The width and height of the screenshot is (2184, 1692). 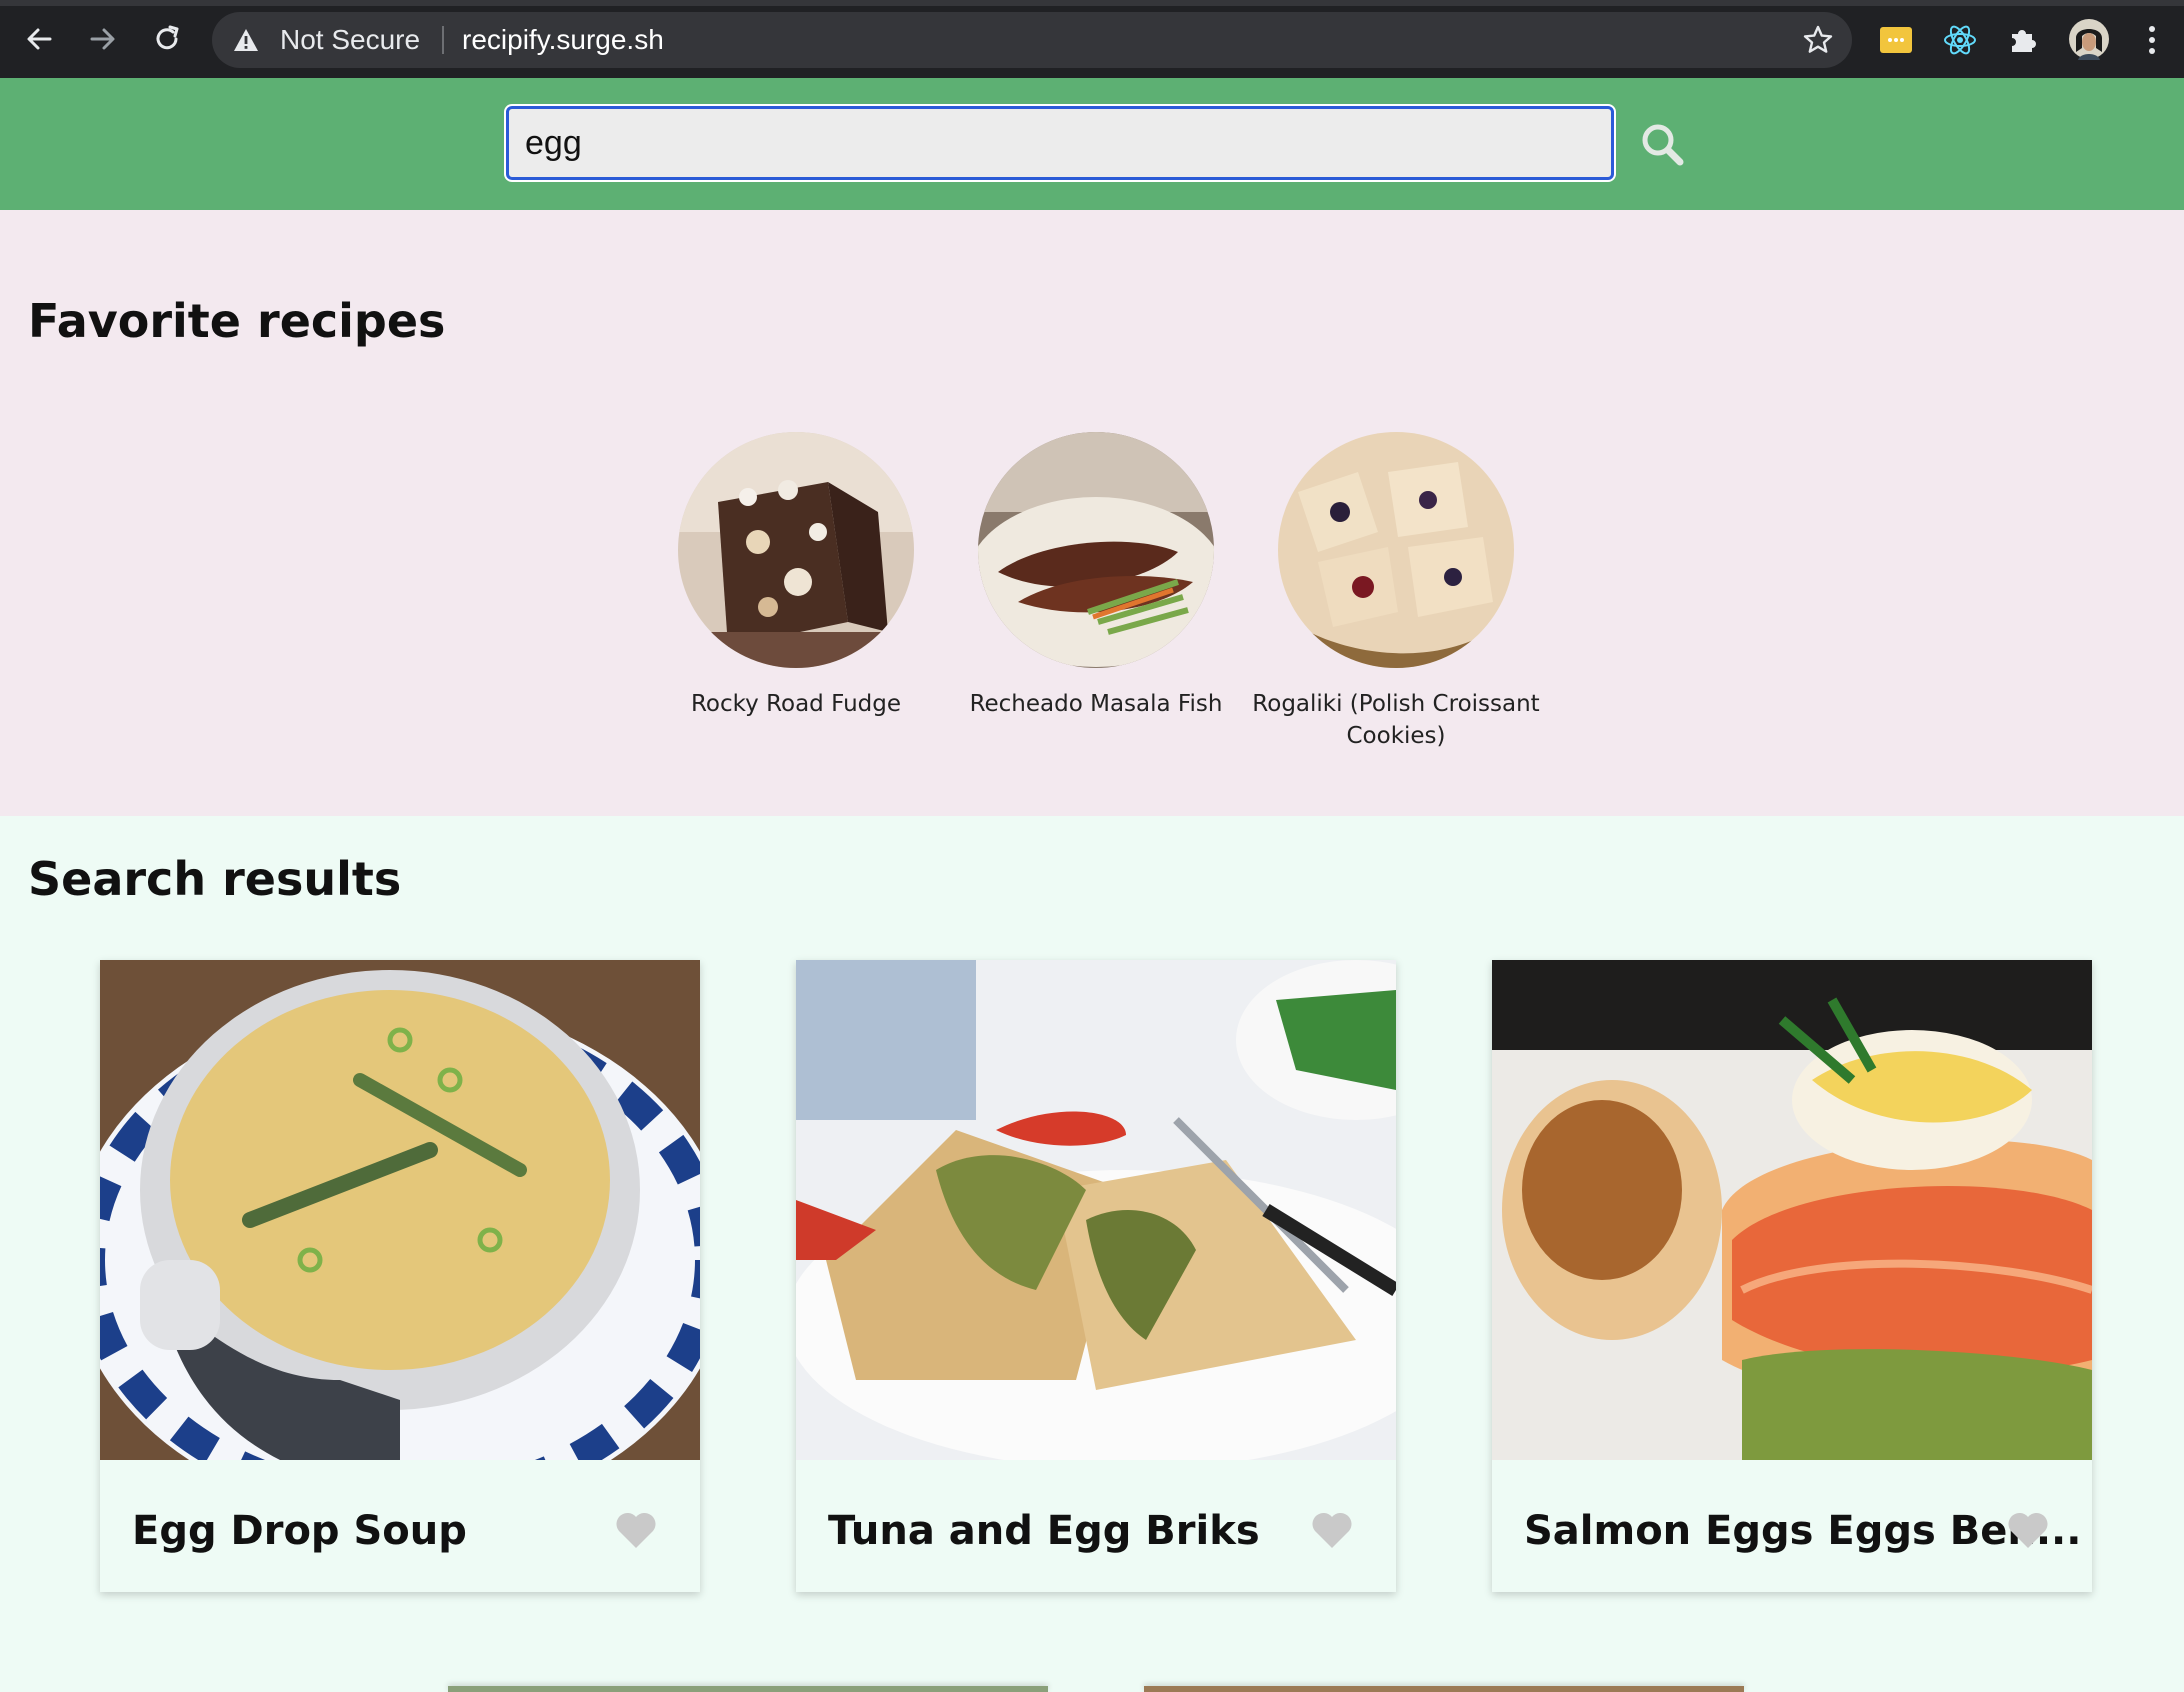 What do you see at coordinates (1896, 40) in the screenshot?
I see `password-extension-icon` at bounding box center [1896, 40].